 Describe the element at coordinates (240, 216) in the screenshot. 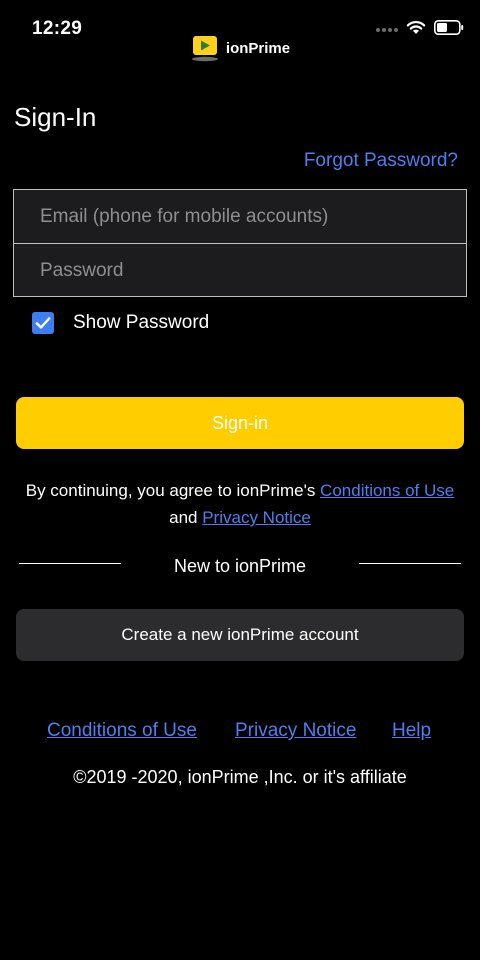

I see `email-field` at that location.